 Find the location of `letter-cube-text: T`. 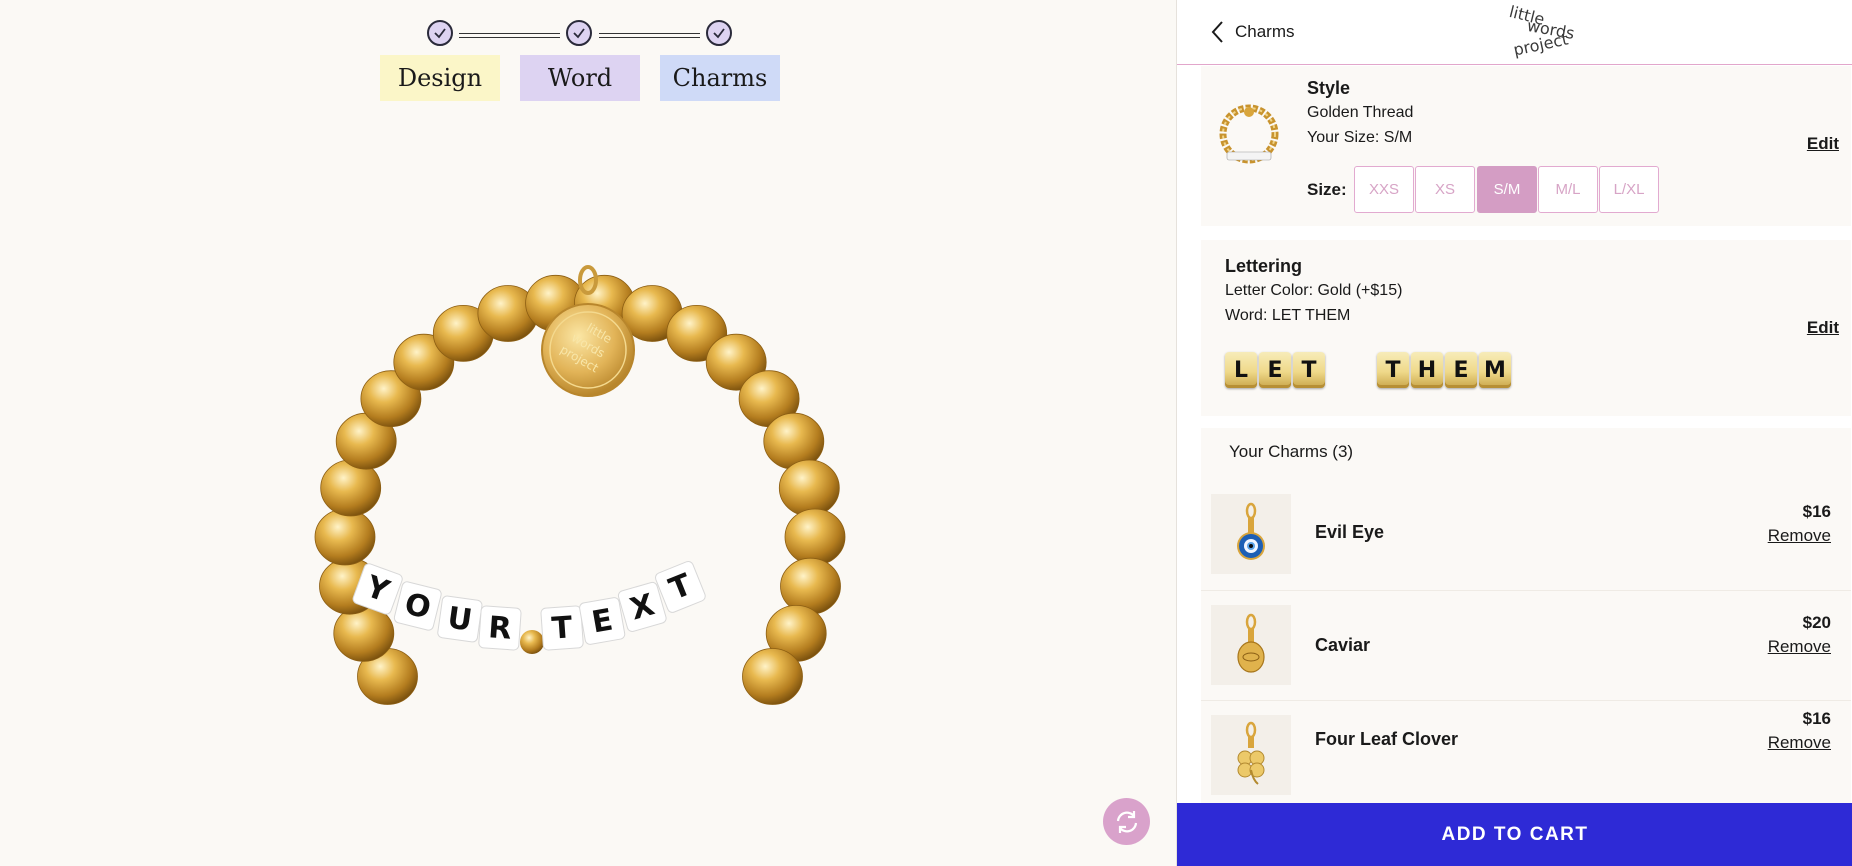

letter-cube-text: T is located at coordinates (562, 628).